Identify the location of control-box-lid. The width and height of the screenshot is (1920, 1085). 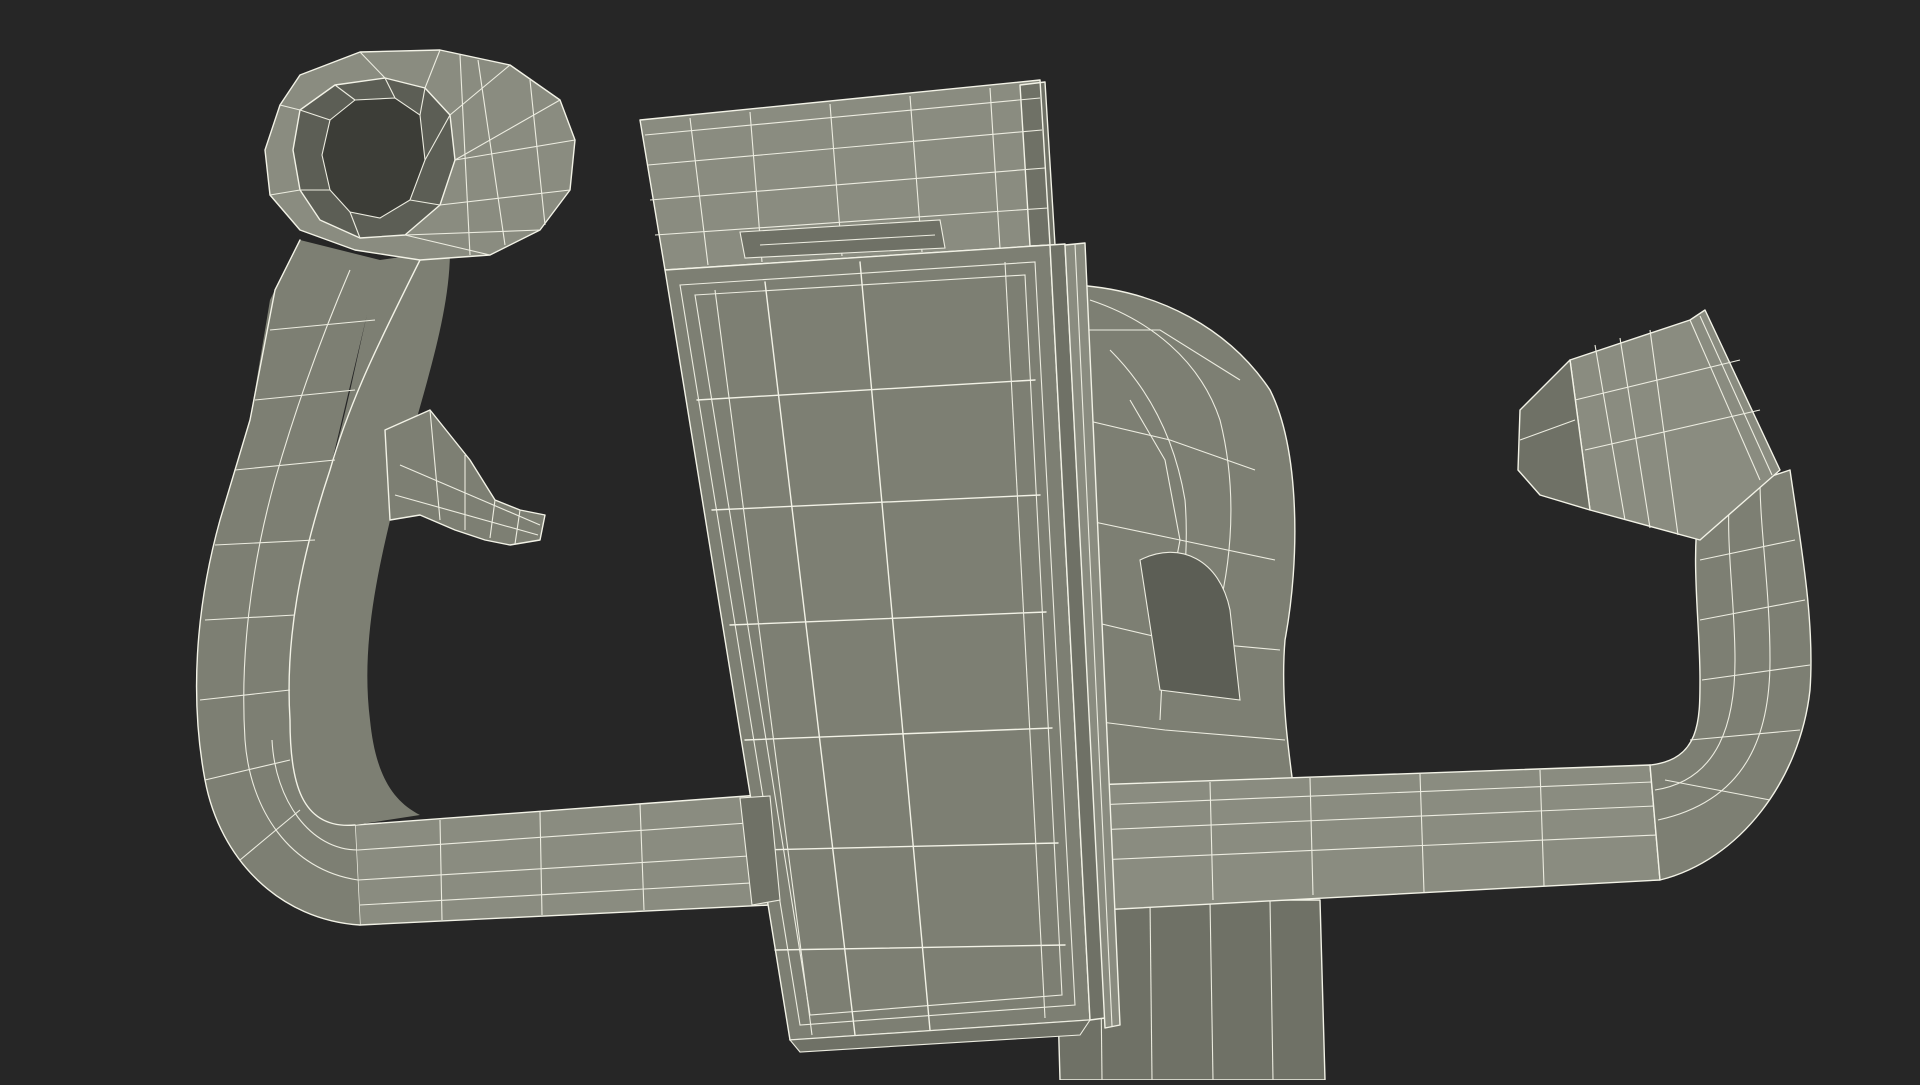
(847, 175).